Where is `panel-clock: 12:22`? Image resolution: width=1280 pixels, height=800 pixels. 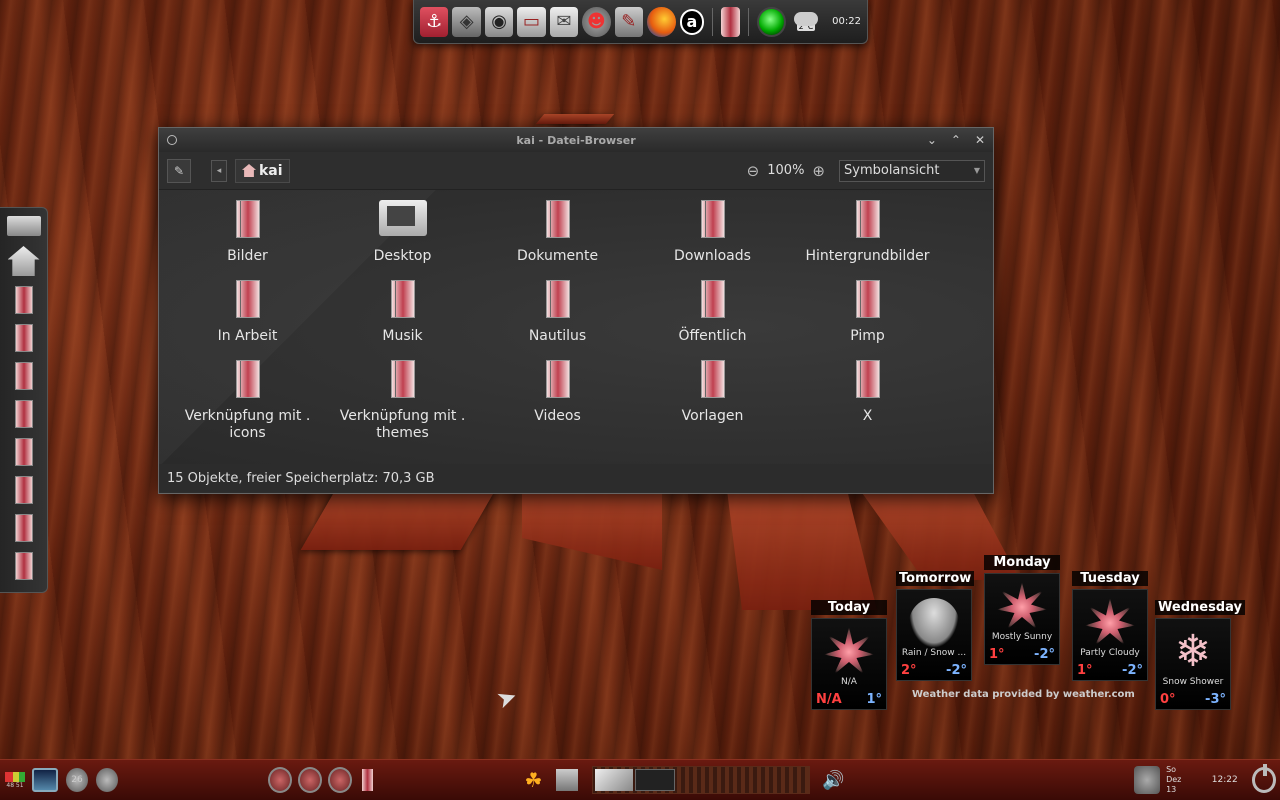 panel-clock: 12:22 is located at coordinates (1225, 780).